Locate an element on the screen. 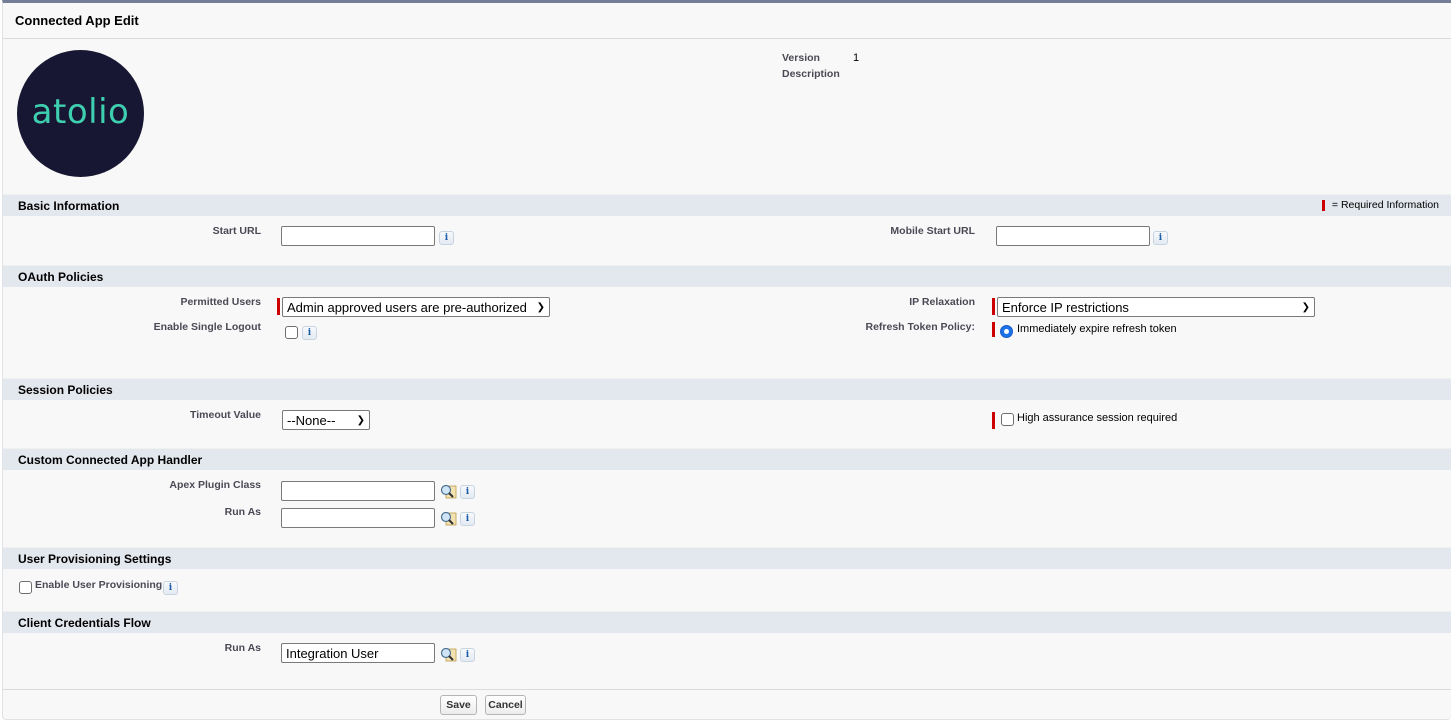 Image resolution: width=1451 pixels, height=722 pixels. section-basic-information: Basic Information = Required Information is located at coordinates (727, 205).